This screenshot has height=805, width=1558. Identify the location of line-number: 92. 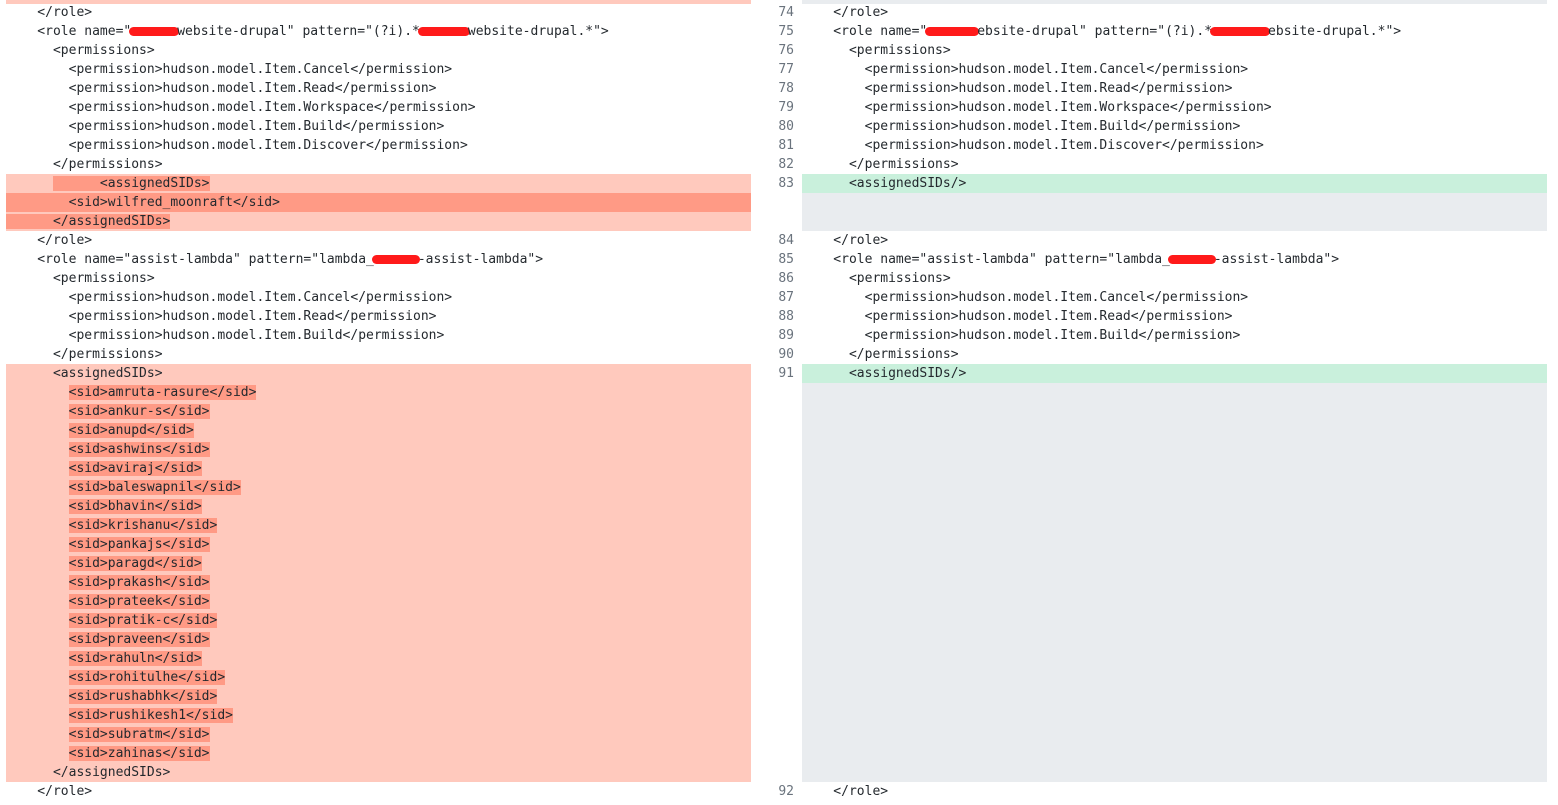
(786, 791).